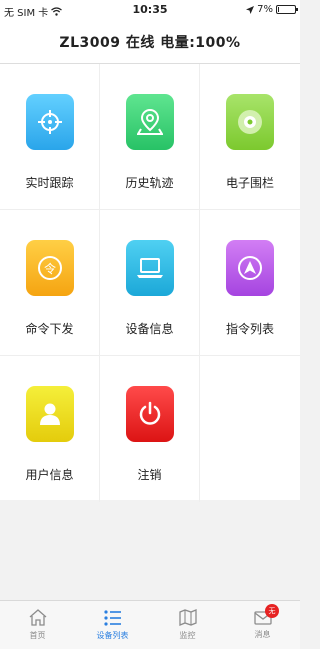  I want to click on laptop-icon, so click(149, 268).